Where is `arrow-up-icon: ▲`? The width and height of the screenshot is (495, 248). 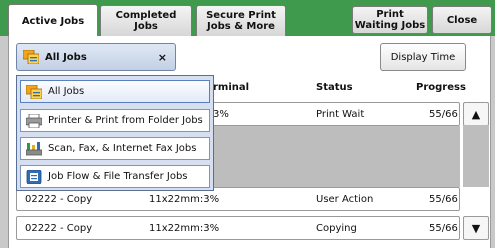
arrow-up-icon: ▲ is located at coordinates (476, 114).